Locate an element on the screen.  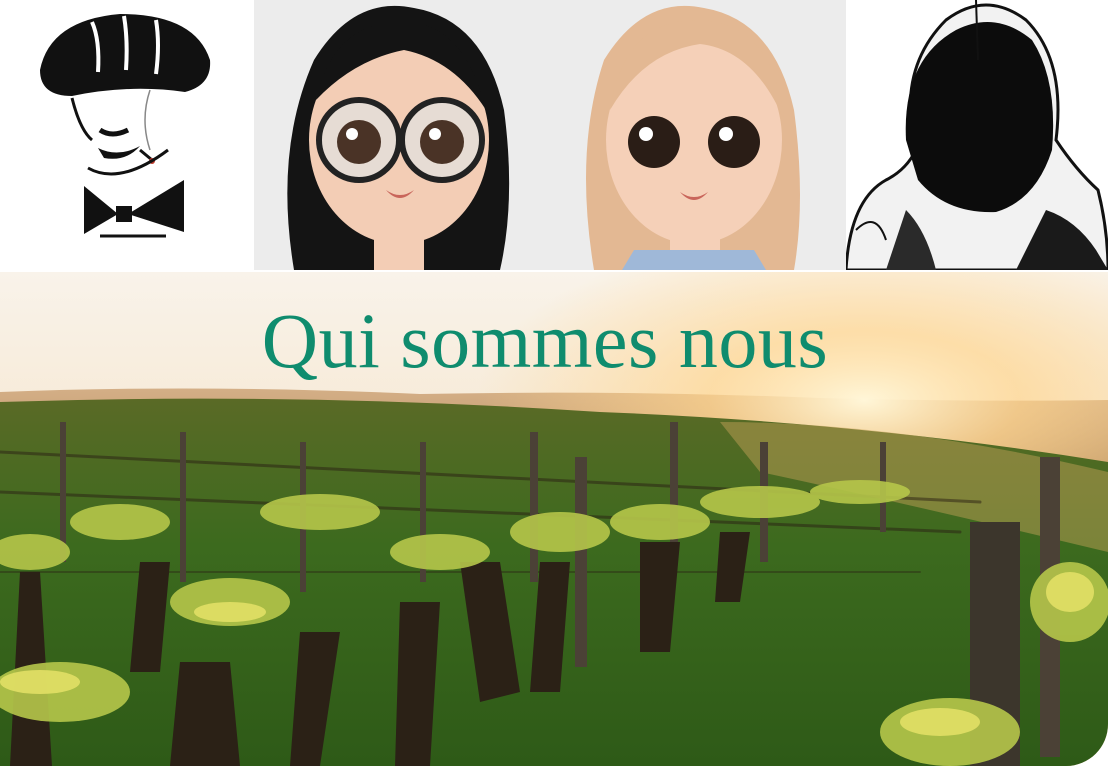
man-flat-cap-icon is located at coordinates (127, 135).